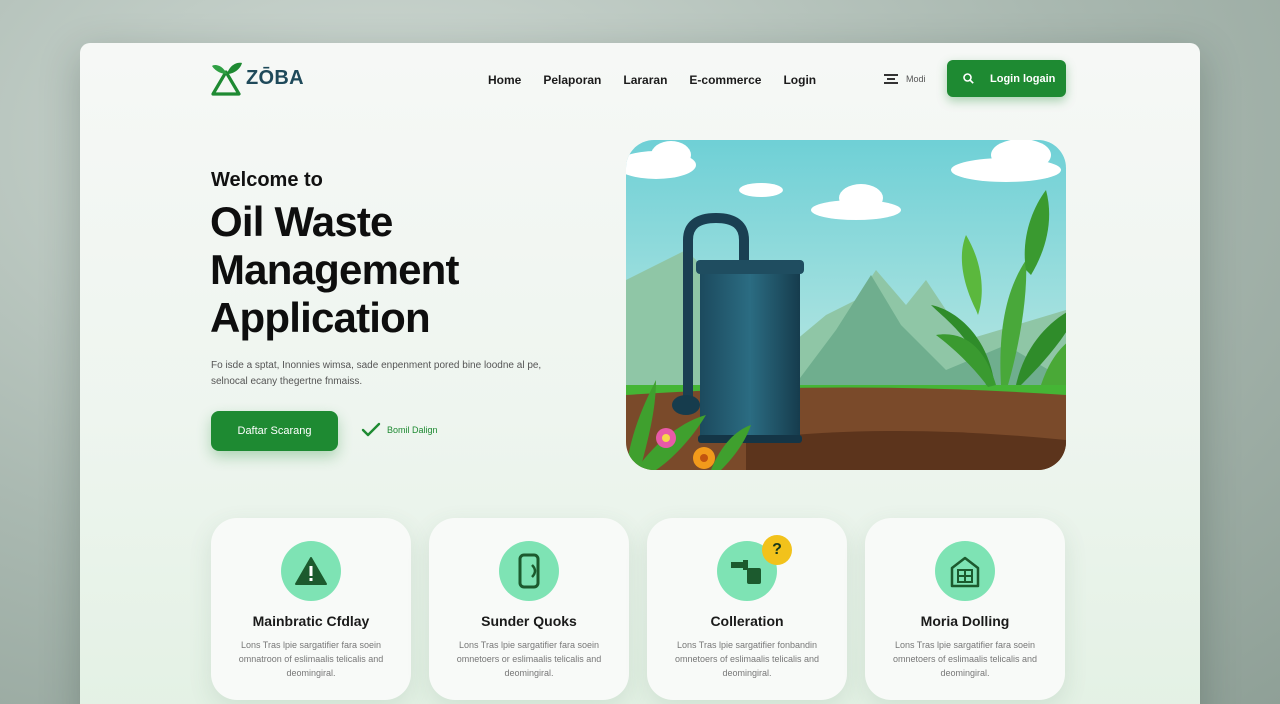 The height and width of the screenshot is (704, 1280). What do you see at coordinates (267, 180) in the screenshot?
I see `hero-welcome: Welcome to` at bounding box center [267, 180].